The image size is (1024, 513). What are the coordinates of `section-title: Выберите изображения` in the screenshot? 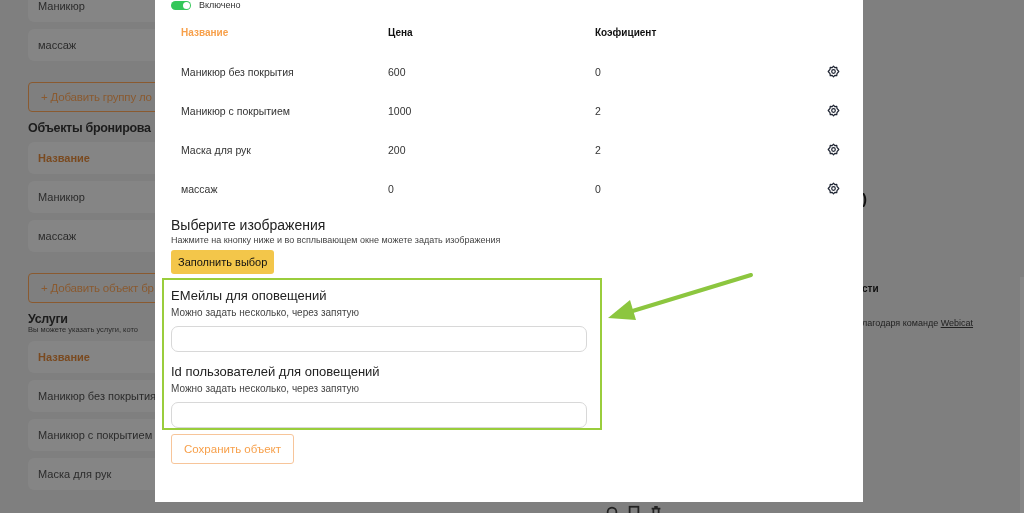 It's located at (249, 225).